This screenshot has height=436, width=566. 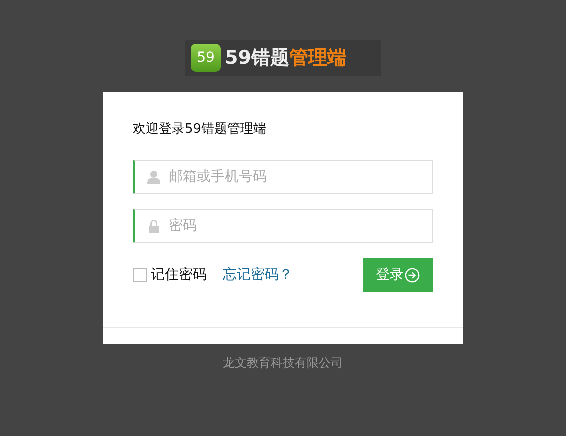 What do you see at coordinates (317, 58) in the screenshot?
I see `logo-subtitle: 管理端` at bounding box center [317, 58].